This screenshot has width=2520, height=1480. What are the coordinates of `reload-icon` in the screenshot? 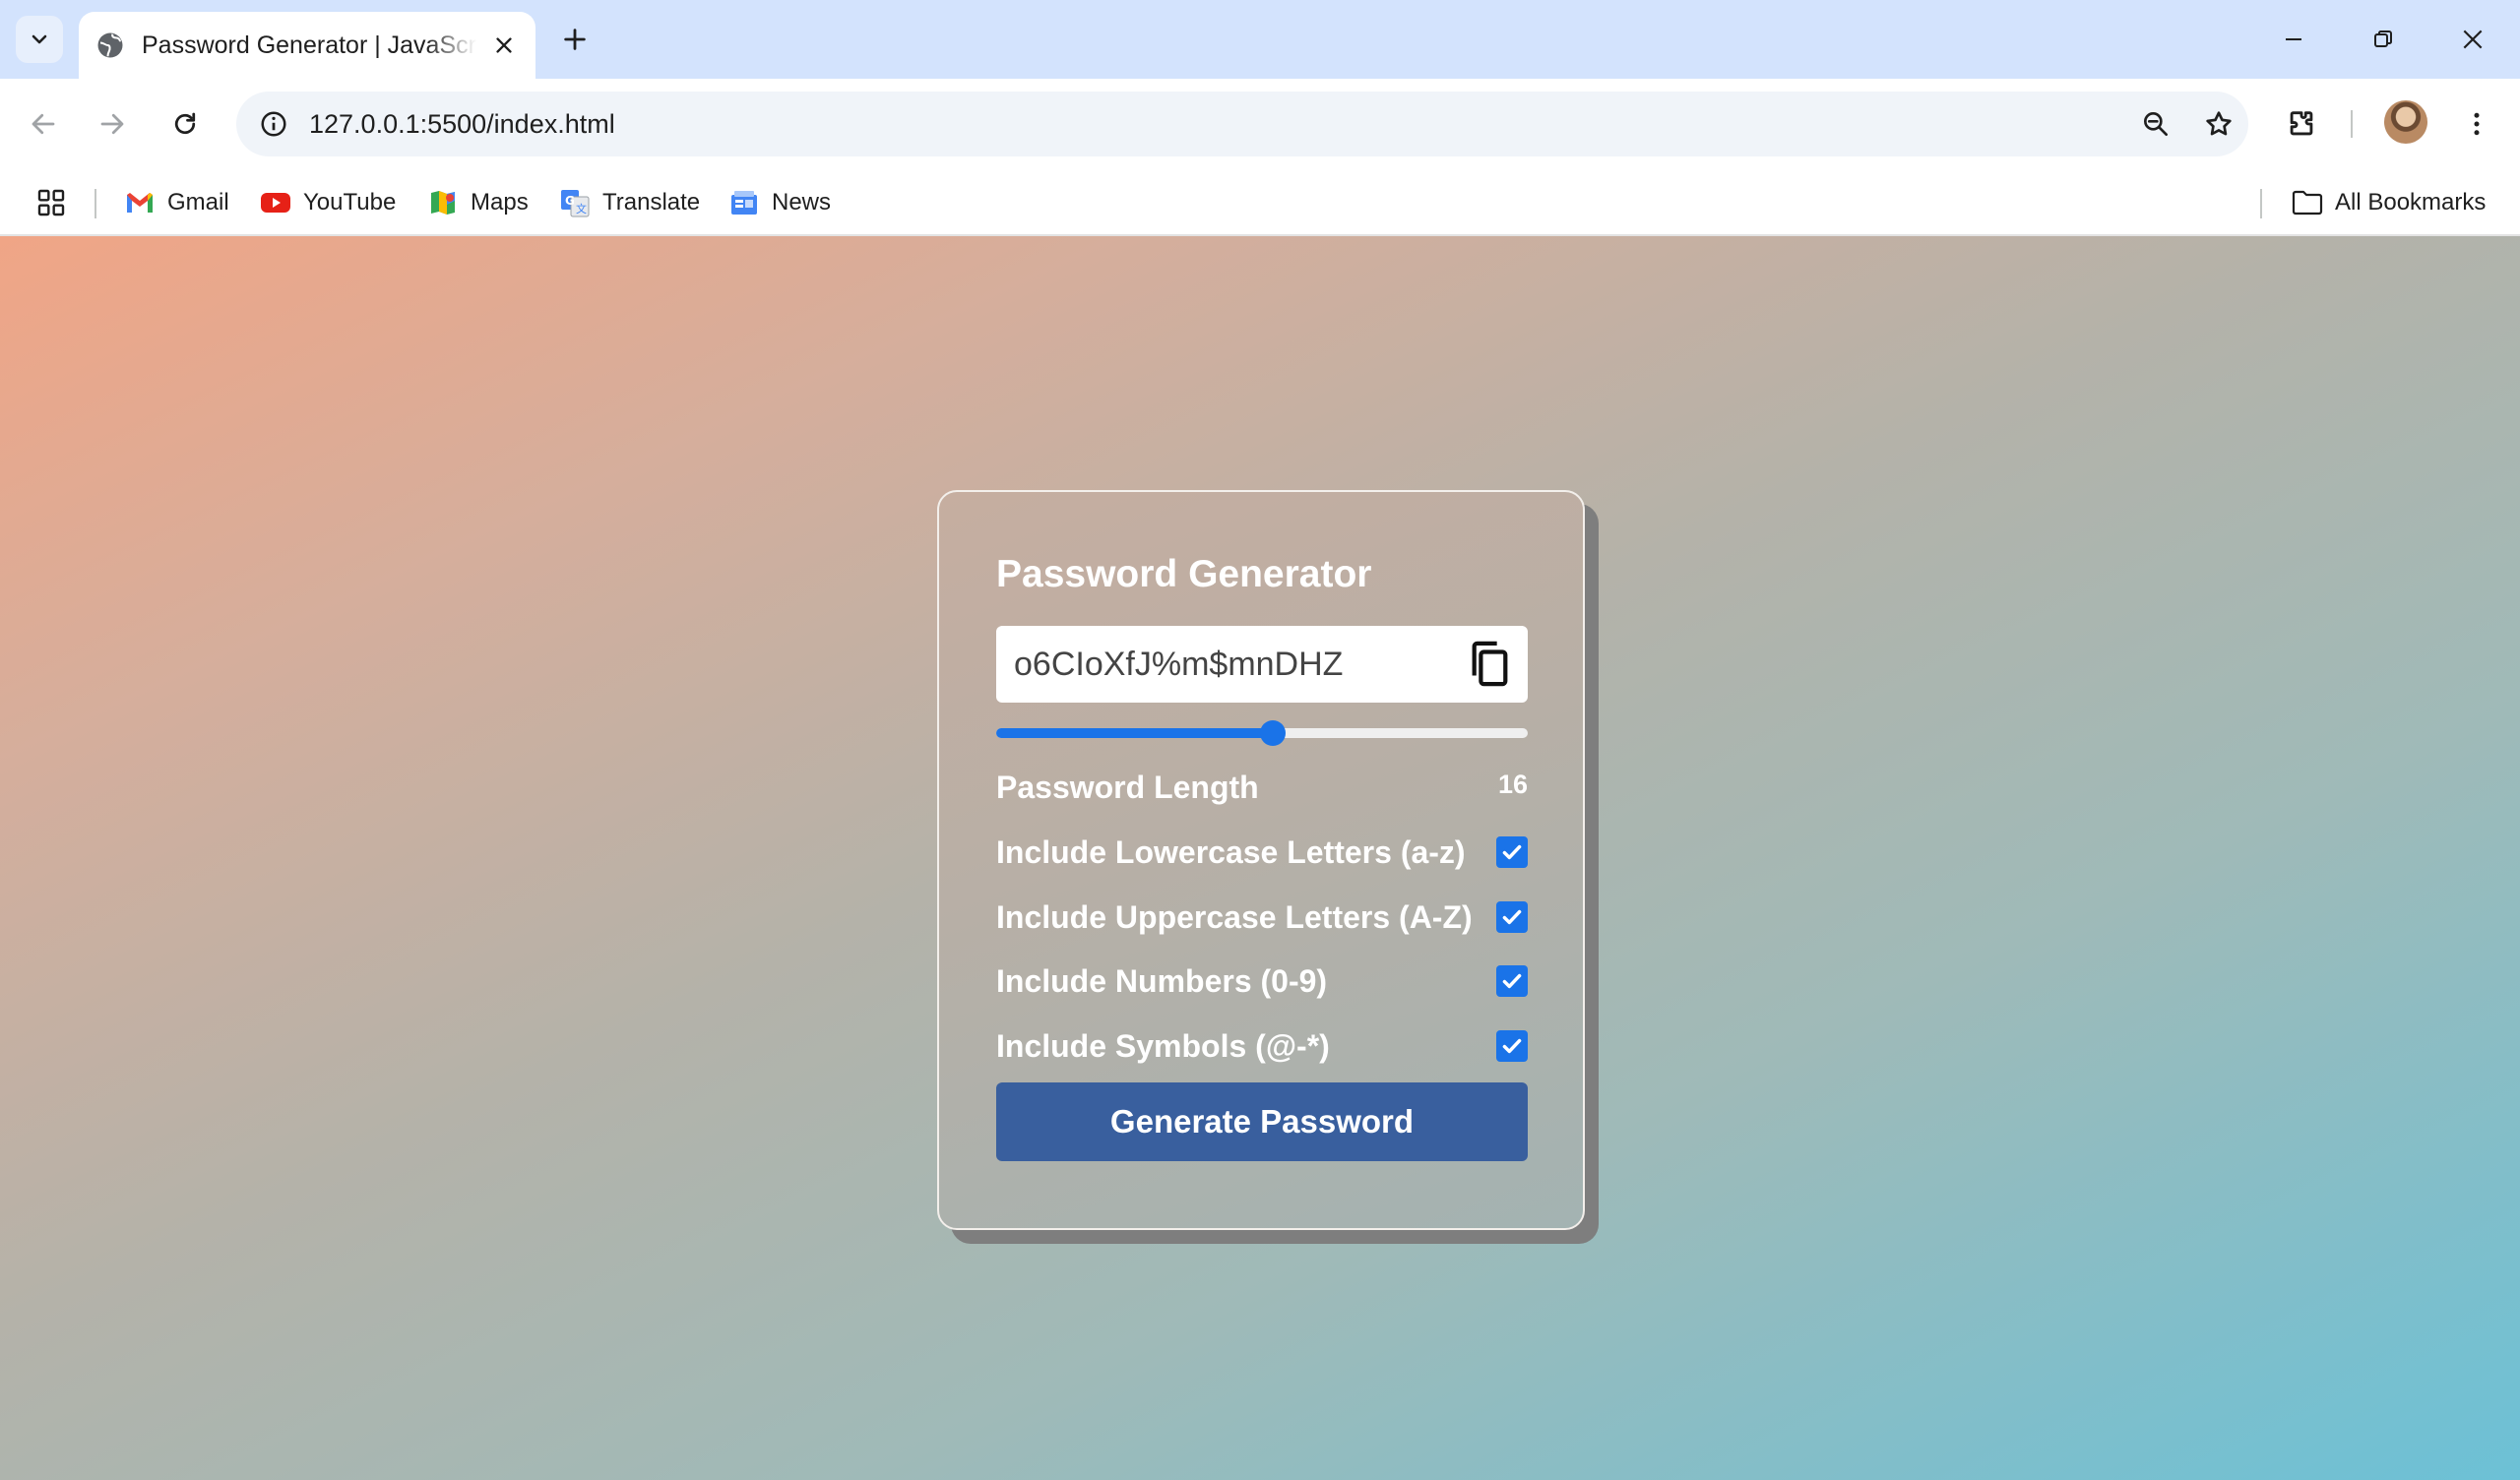 It's located at (185, 123).